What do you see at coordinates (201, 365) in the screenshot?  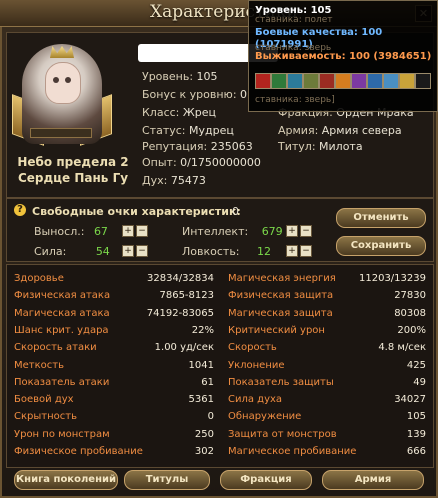 I see `stat-value: 1041` at bounding box center [201, 365].